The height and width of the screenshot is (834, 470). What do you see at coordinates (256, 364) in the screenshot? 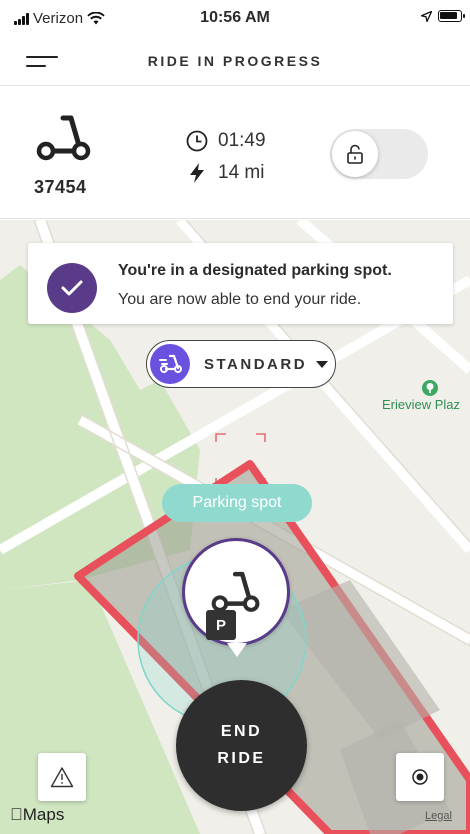
I see `mode-label: STANDARD` at bounding box center [256, 364].